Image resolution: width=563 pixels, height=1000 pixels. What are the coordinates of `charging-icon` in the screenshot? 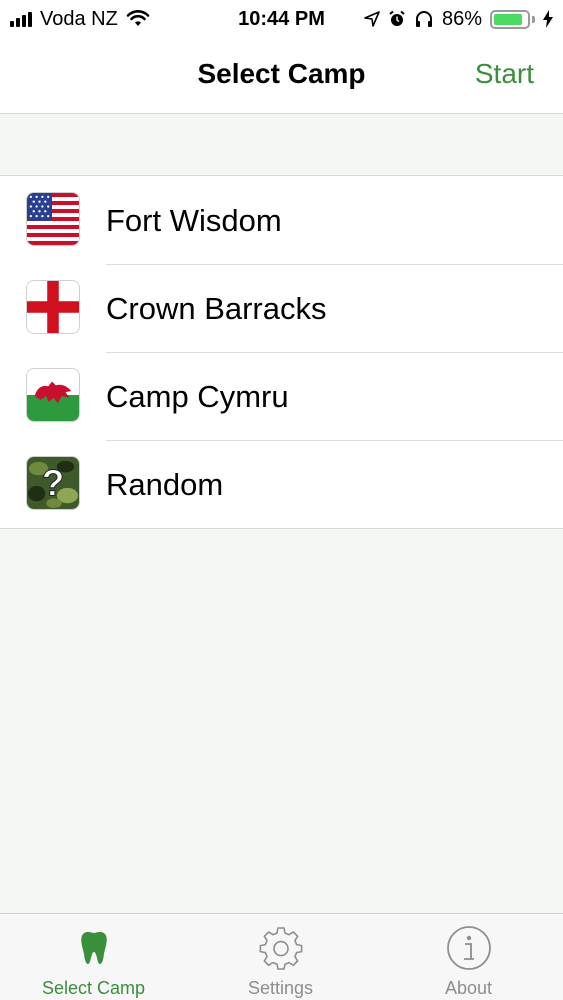 It's located at (548, 19).